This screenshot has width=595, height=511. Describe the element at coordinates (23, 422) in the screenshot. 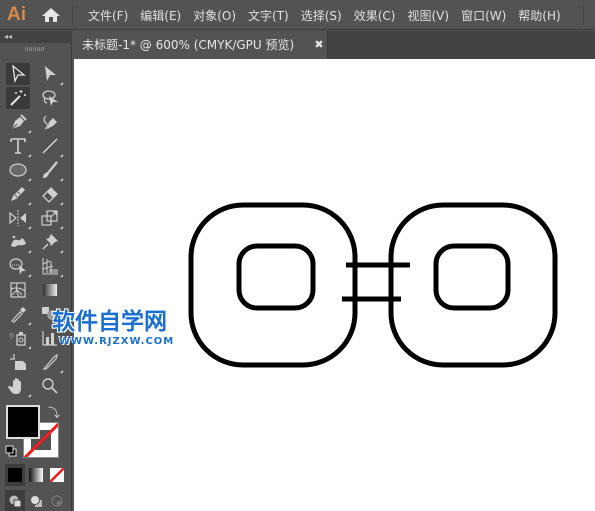

I see `fill-color-swatch` at that location.